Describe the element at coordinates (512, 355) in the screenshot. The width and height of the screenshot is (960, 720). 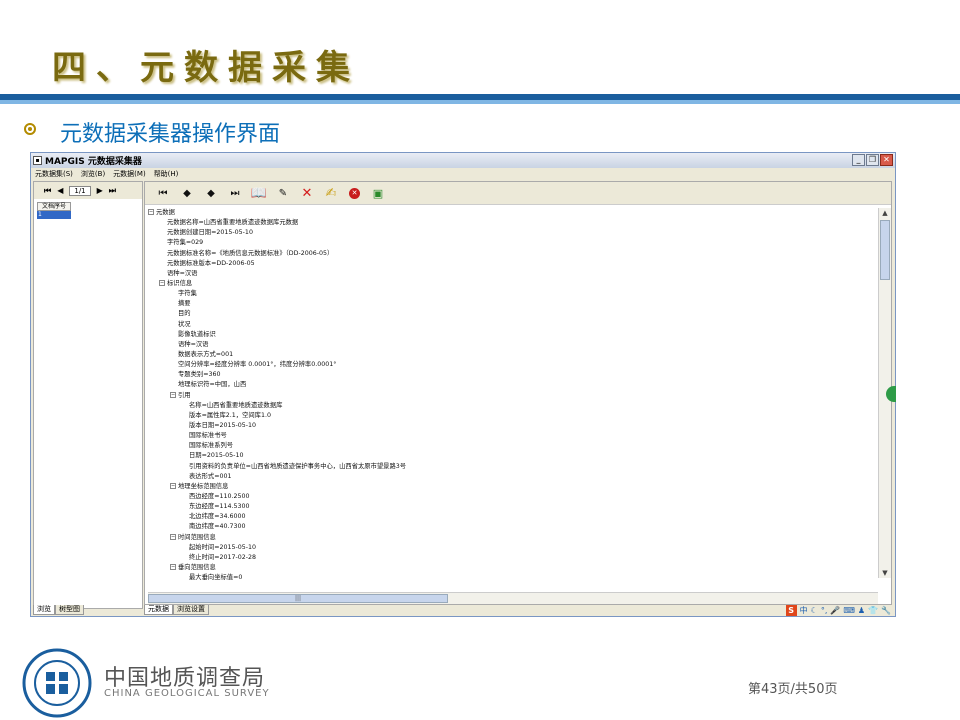
I see `tree-node: 数据表示方式=001` at that location.